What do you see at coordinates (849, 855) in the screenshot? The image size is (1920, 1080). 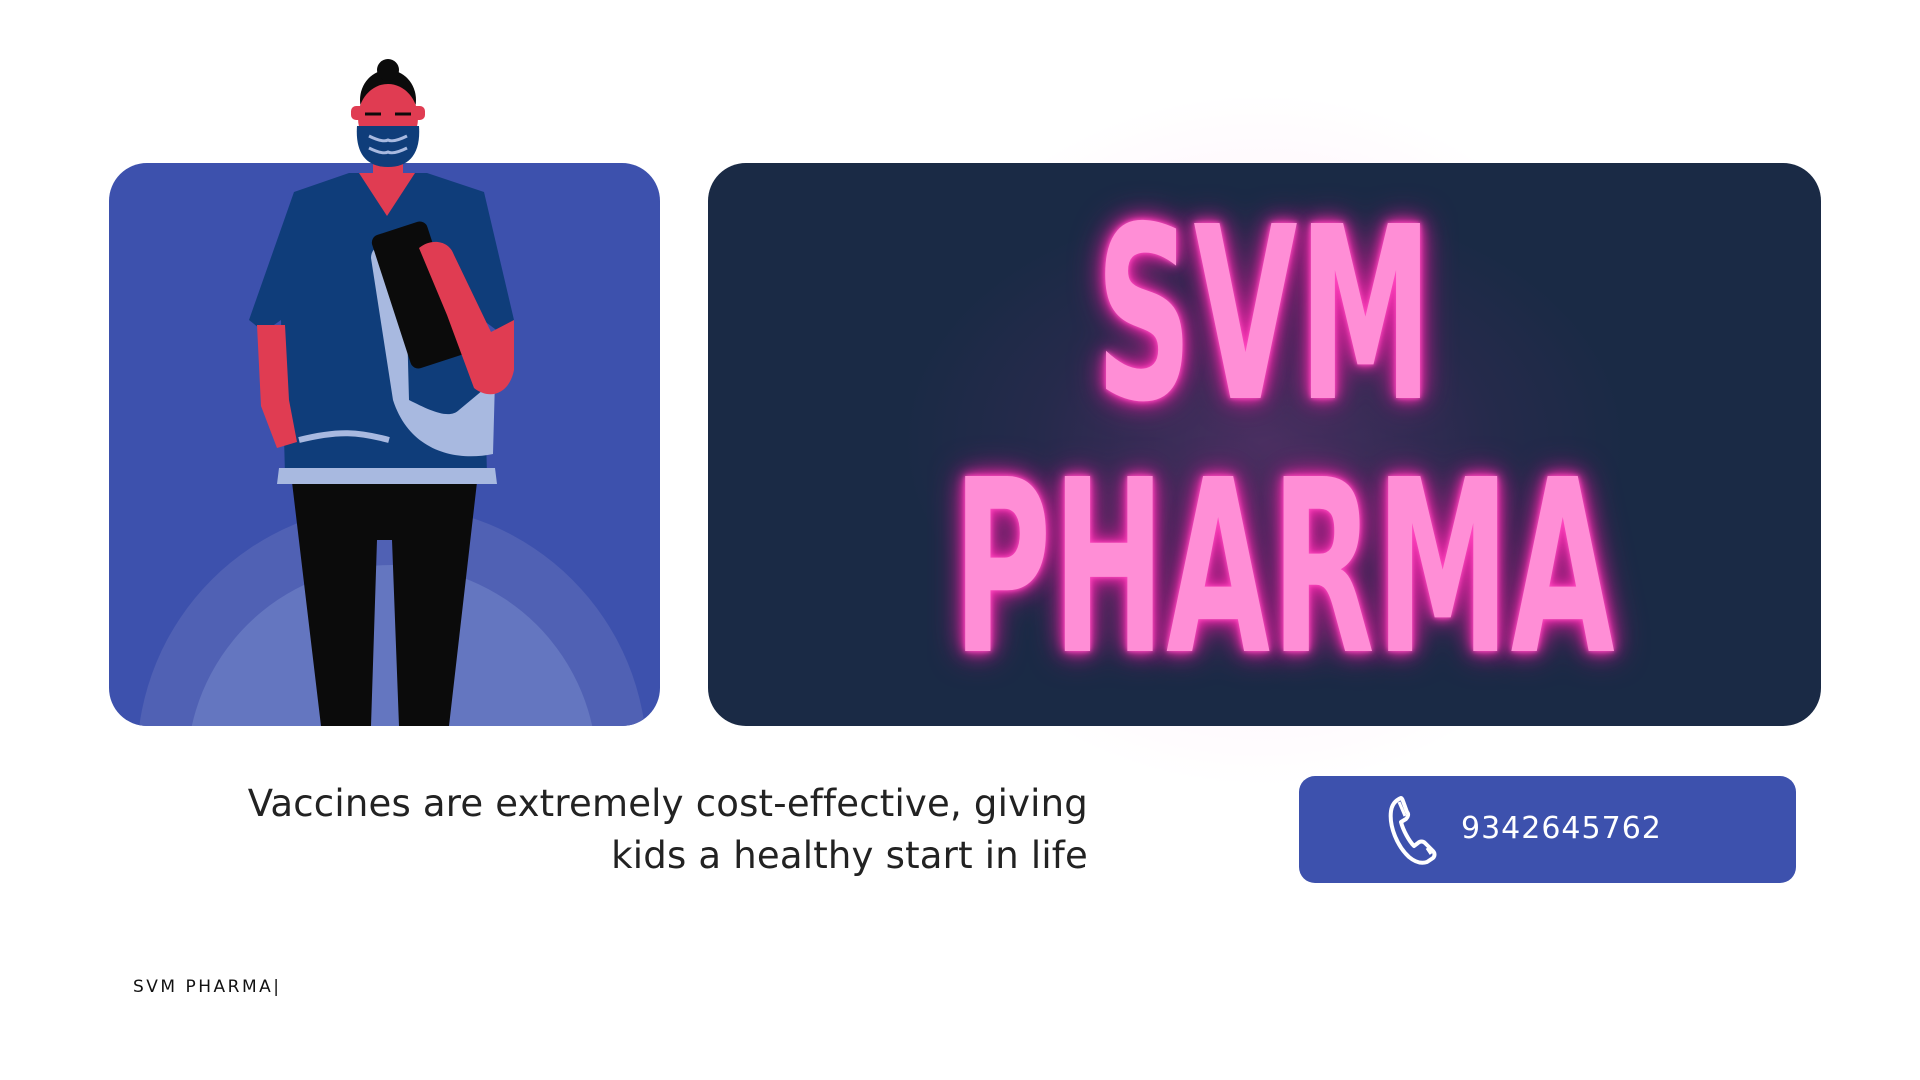 I see `tagline-line-2: kids a healthy start in life` at bounding box center [849, 855].